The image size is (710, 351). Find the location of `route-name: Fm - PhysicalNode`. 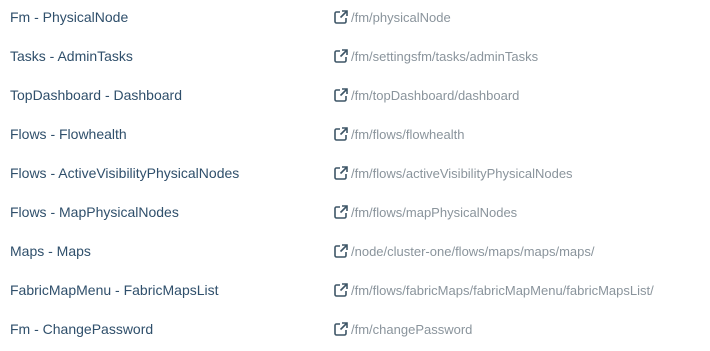

route-name: Fm - PhysicalNode is located at coordinates (69, 17).